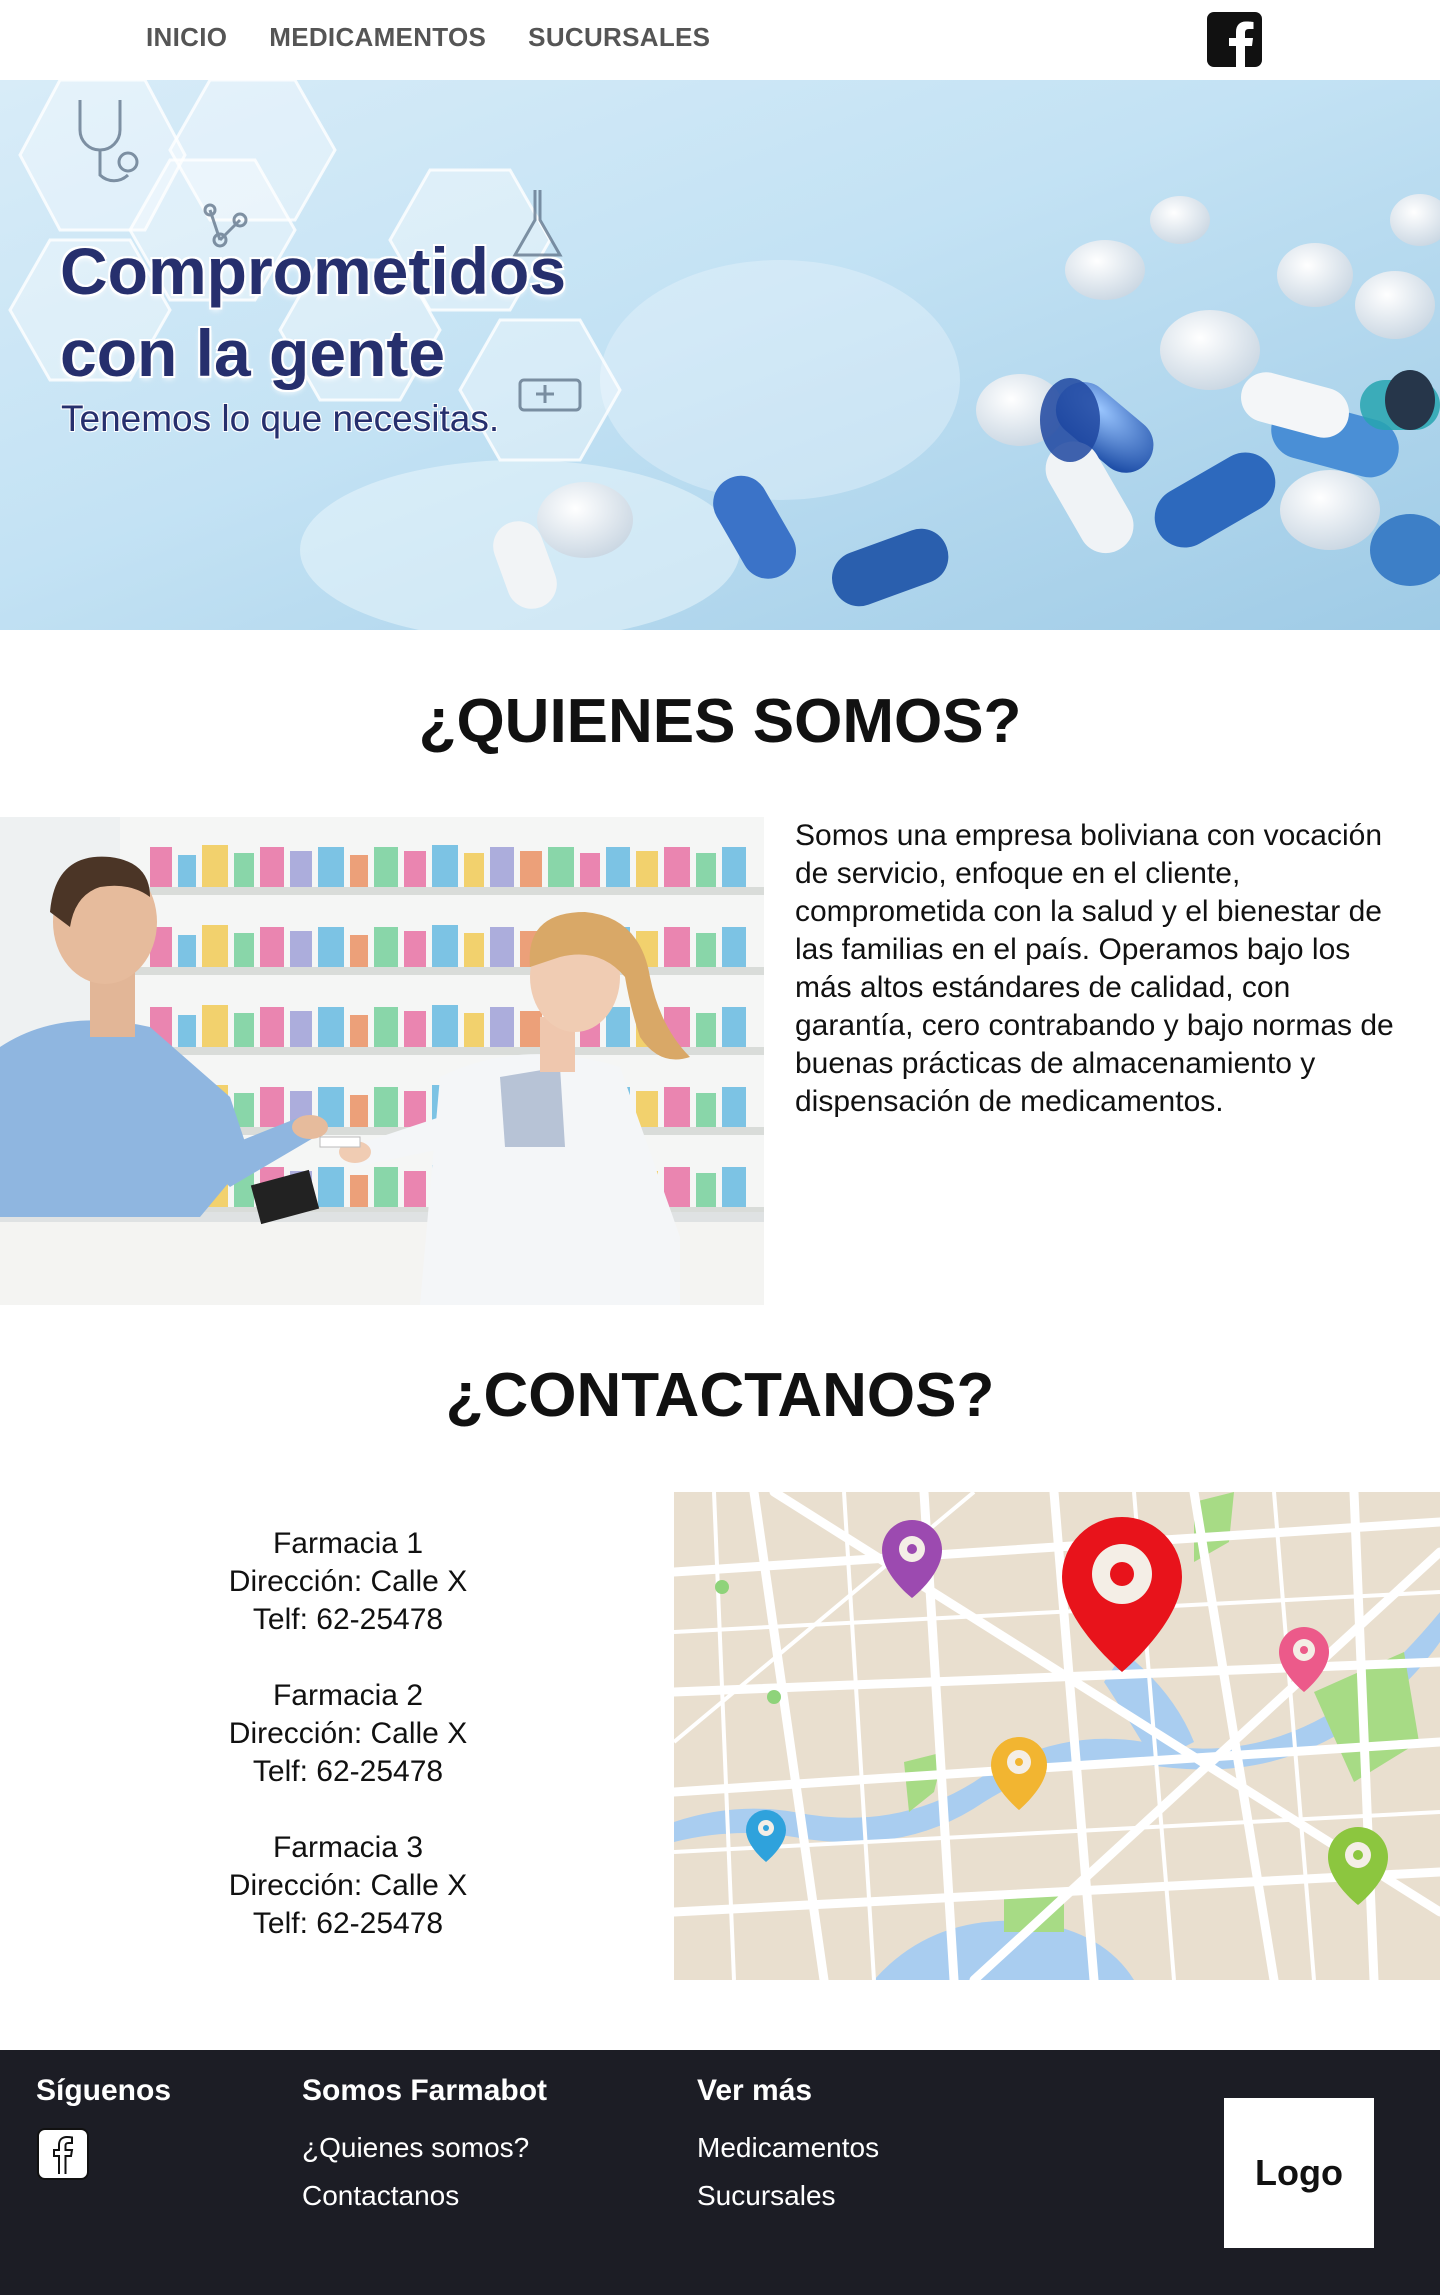 This screenshot has height=2295, width=1440. What do you see at coordinates (755, 2090) in the screenshot?
I see `footer-more-heading: Ver más` at bounding box center [755, 2090].